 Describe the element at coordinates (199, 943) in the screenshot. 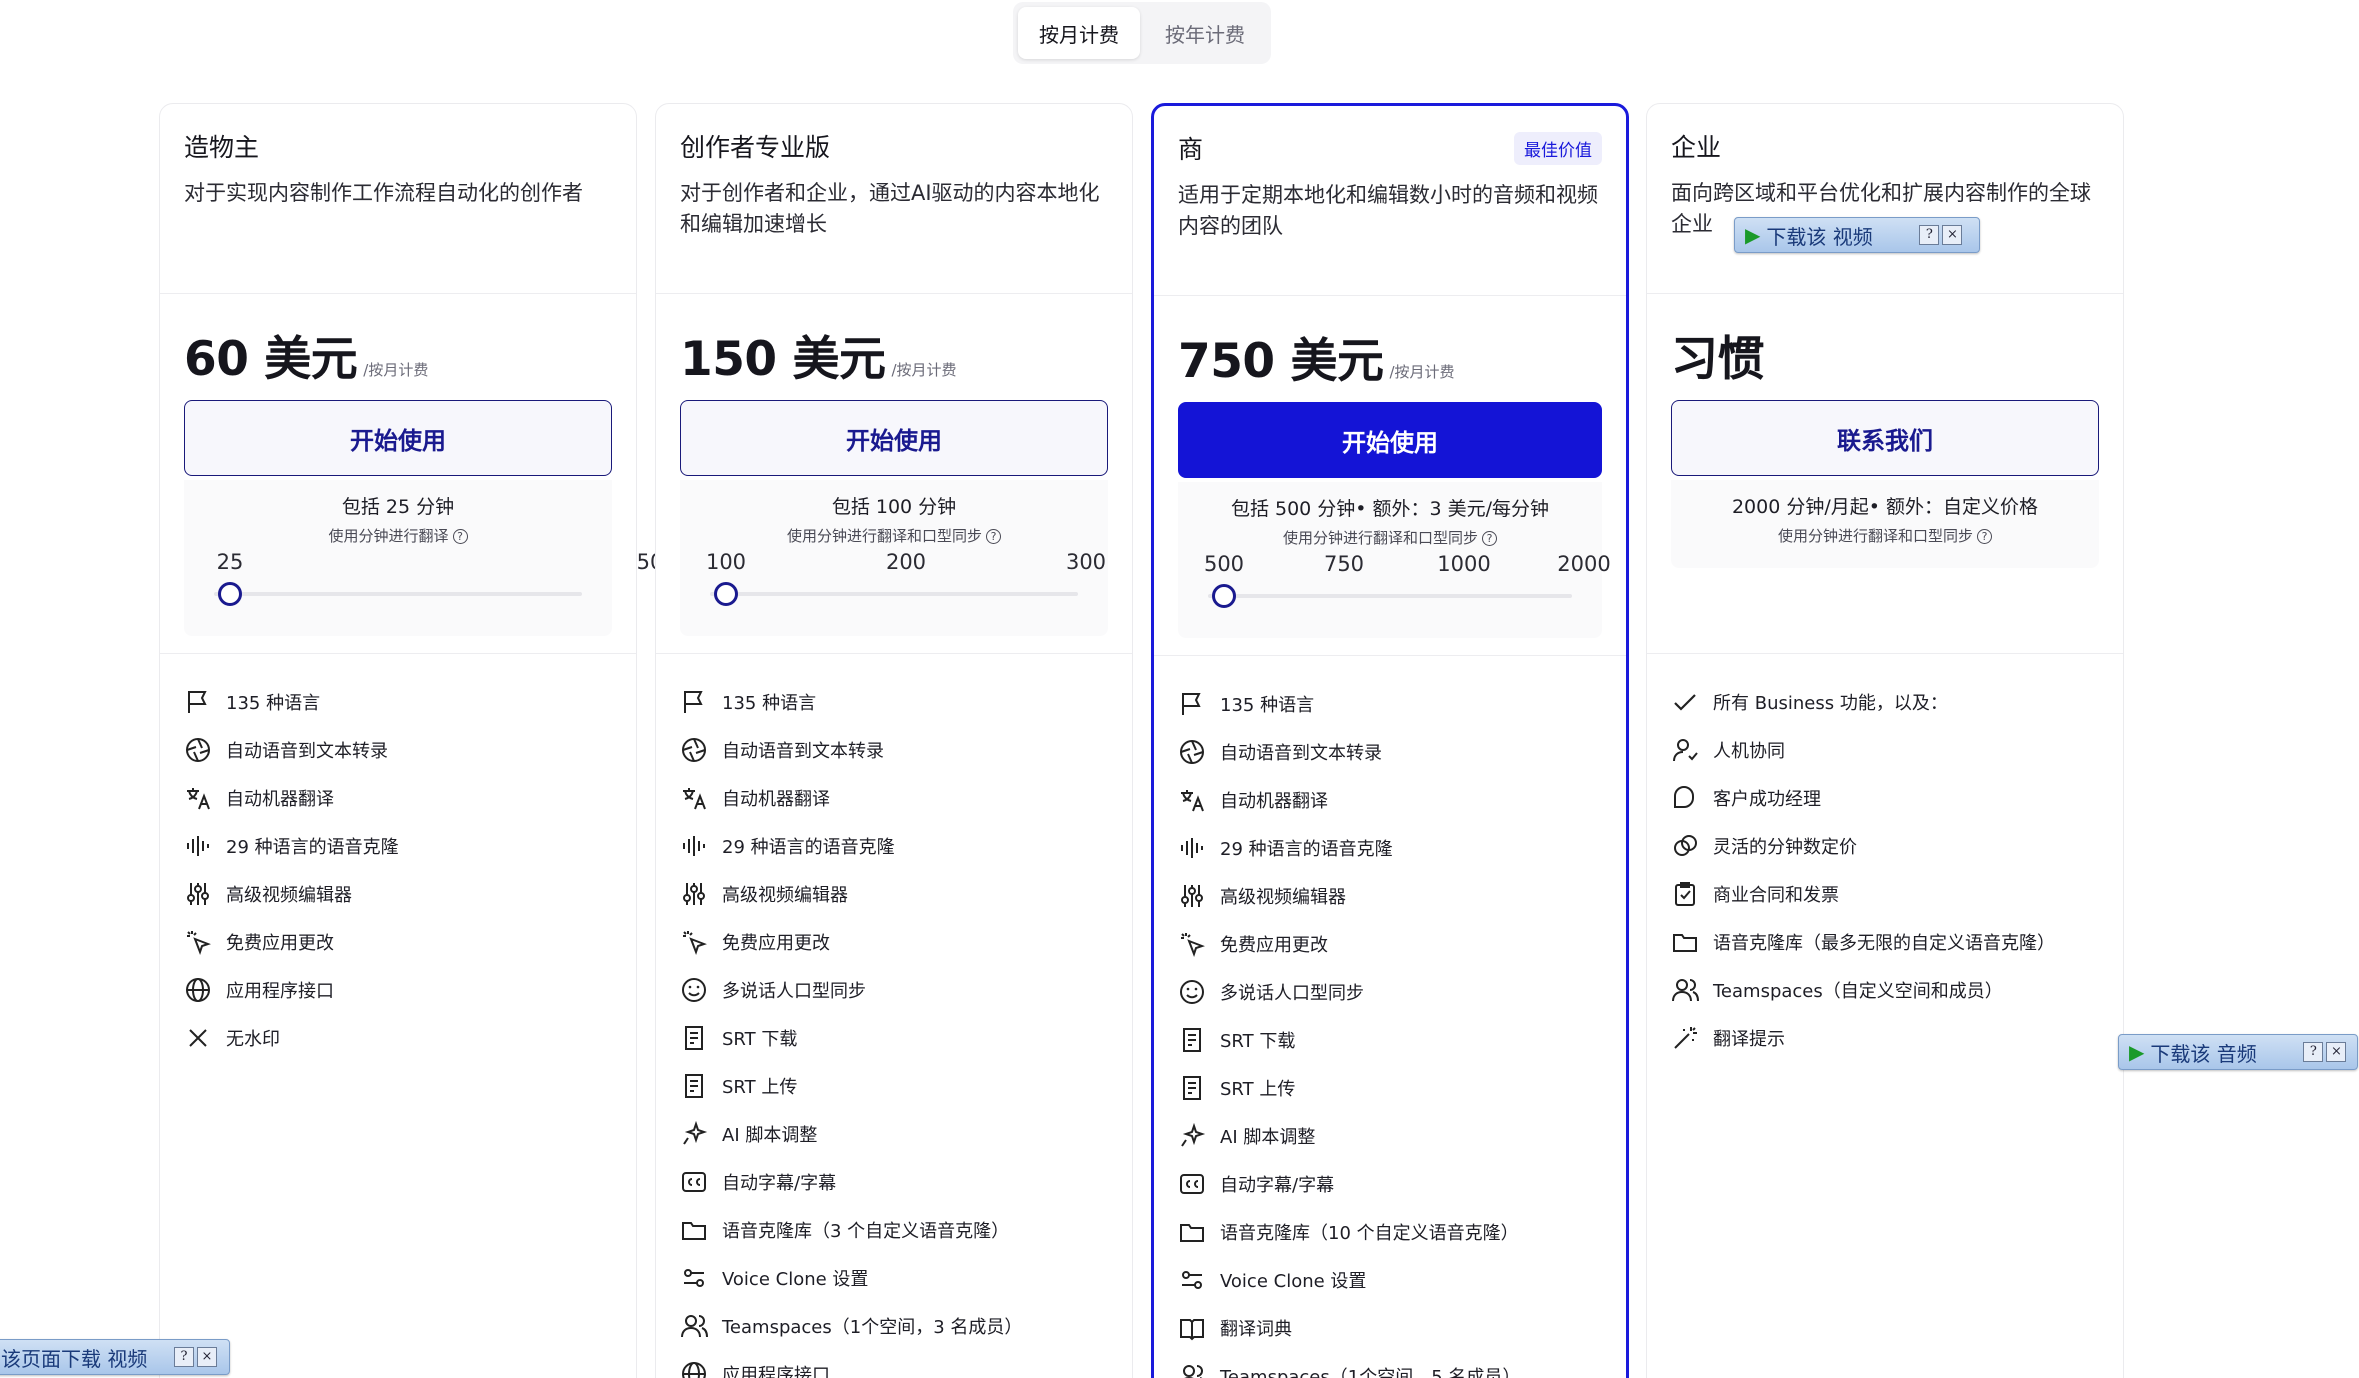

I see `cursor-click-icon` at that location.